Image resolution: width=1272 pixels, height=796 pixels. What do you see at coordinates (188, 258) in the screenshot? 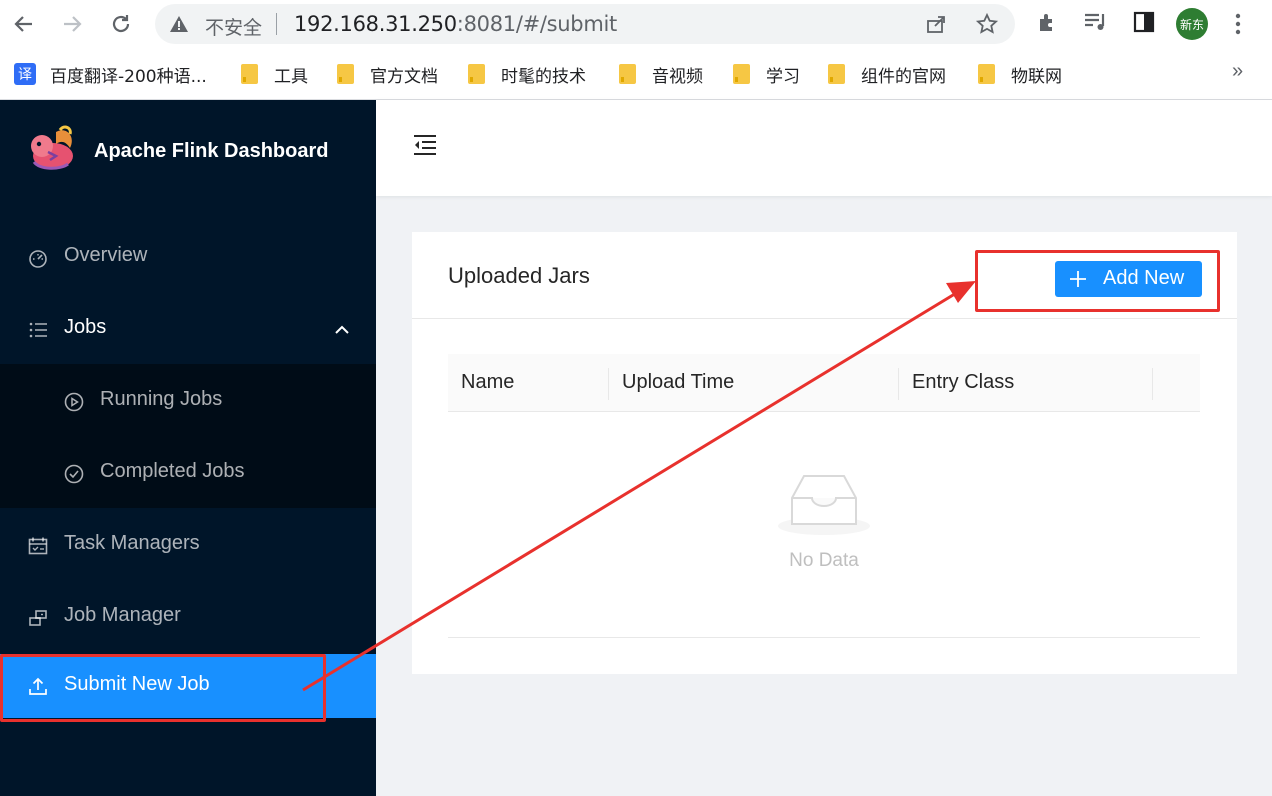
I see `menu-item-overview: Overview` at bounding box center [188, 258].